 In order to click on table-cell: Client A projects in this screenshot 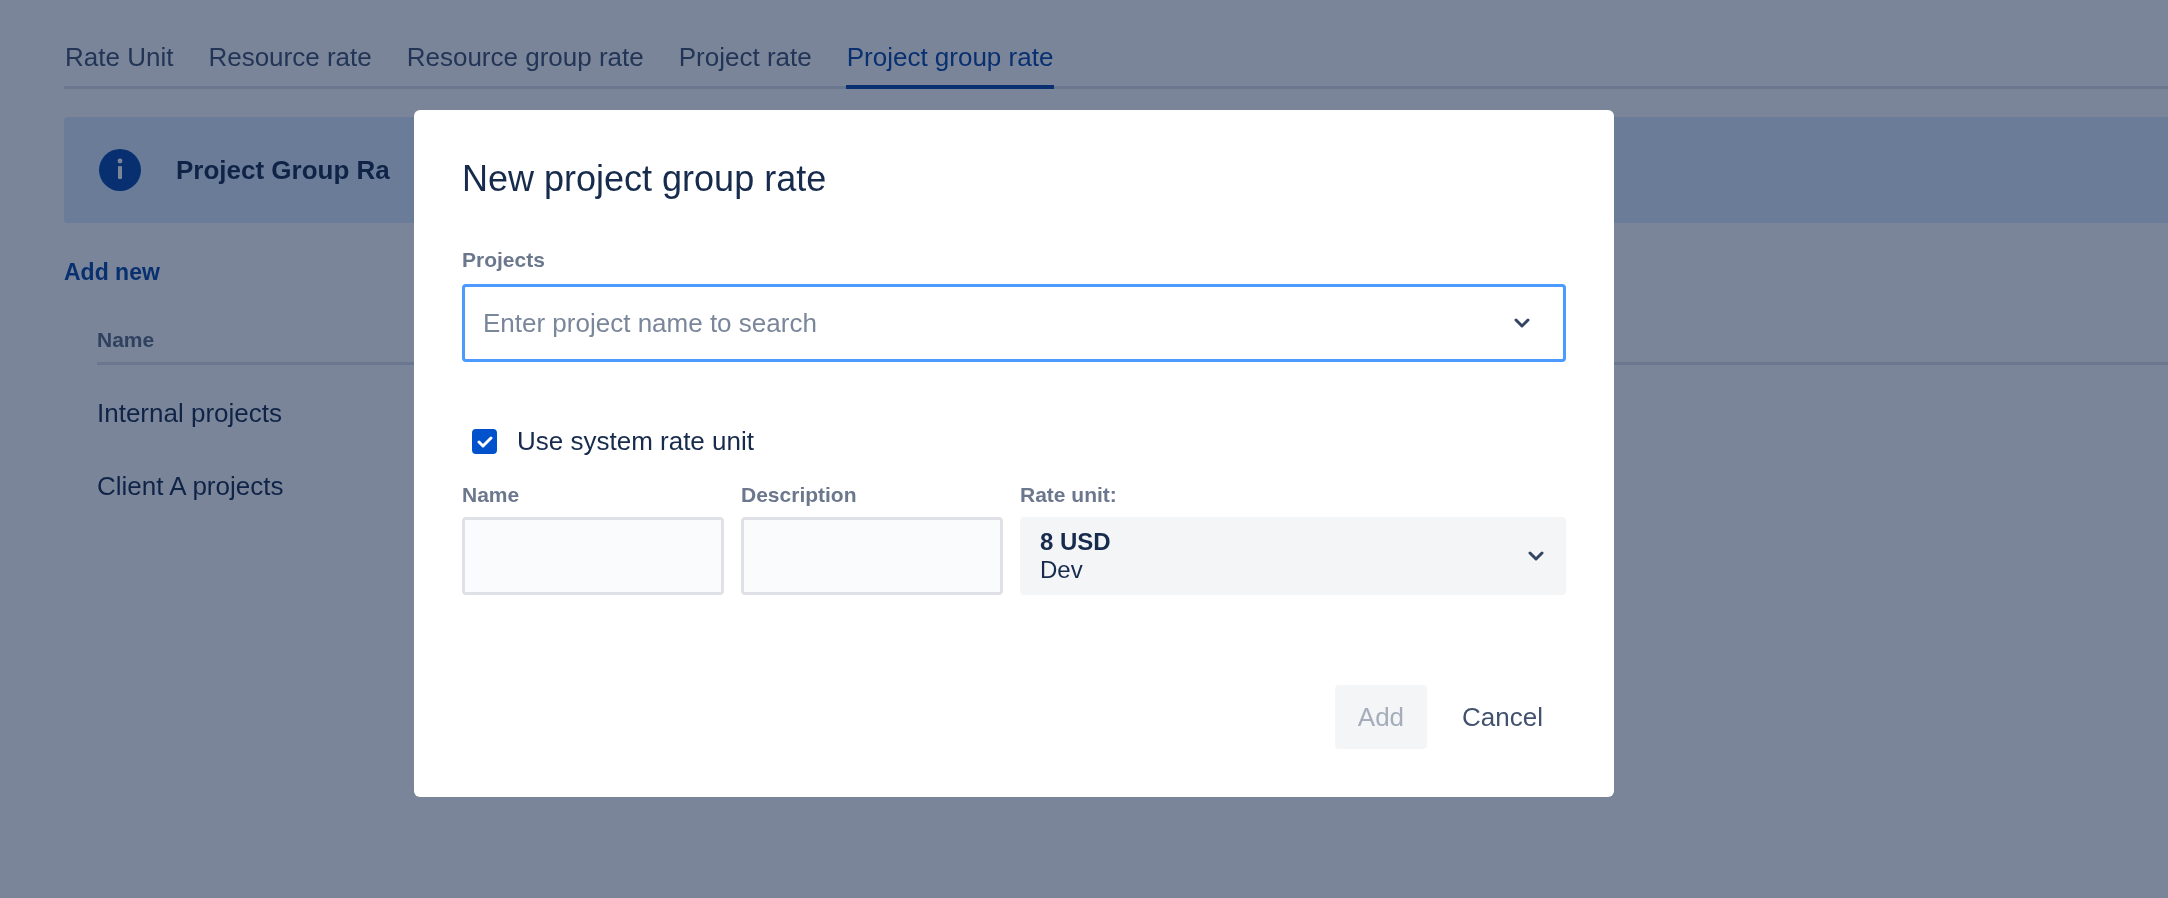, I will do `click(190, 486)`.